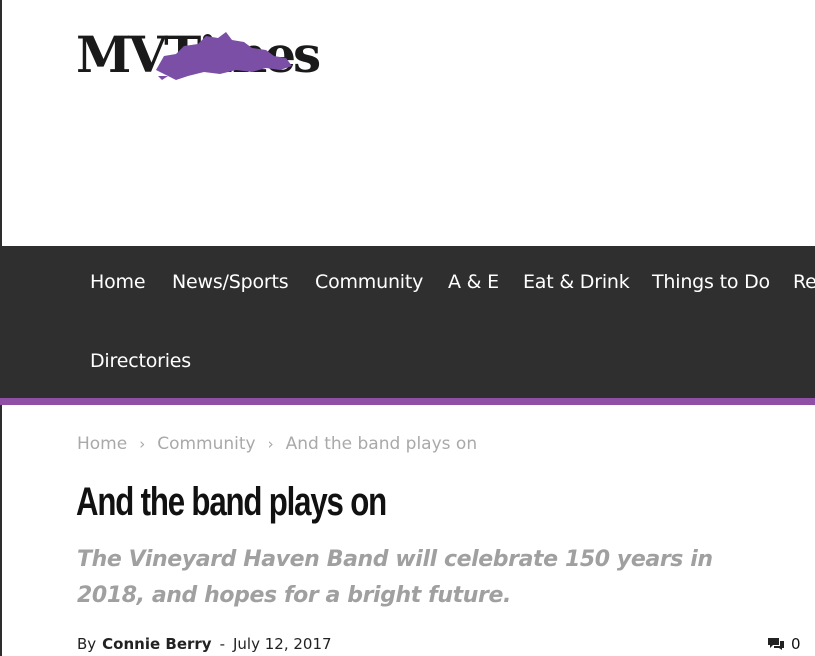 This screenshot has height=656, width=815. I want to click on breadcrumb: Home › Community › And the band plays on, so click(277, 444).